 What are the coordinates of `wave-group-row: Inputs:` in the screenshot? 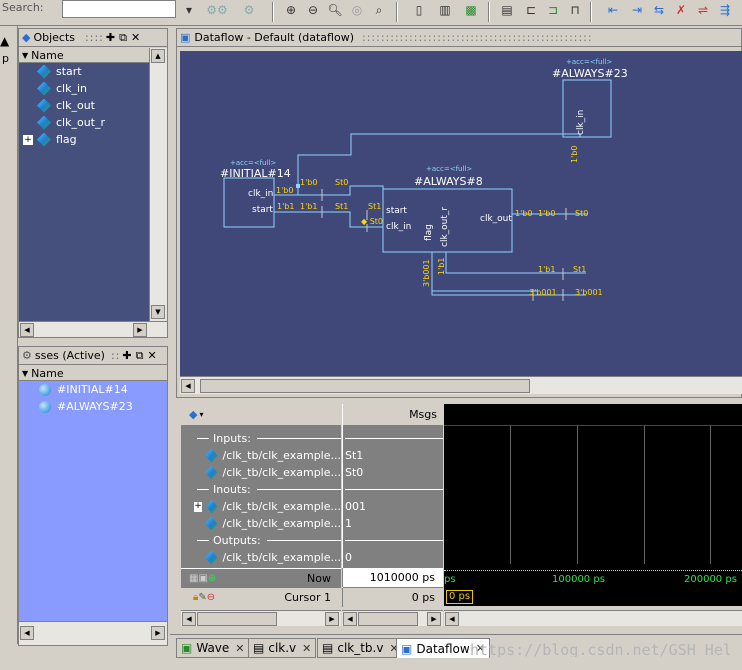 It's located at (261, 438).